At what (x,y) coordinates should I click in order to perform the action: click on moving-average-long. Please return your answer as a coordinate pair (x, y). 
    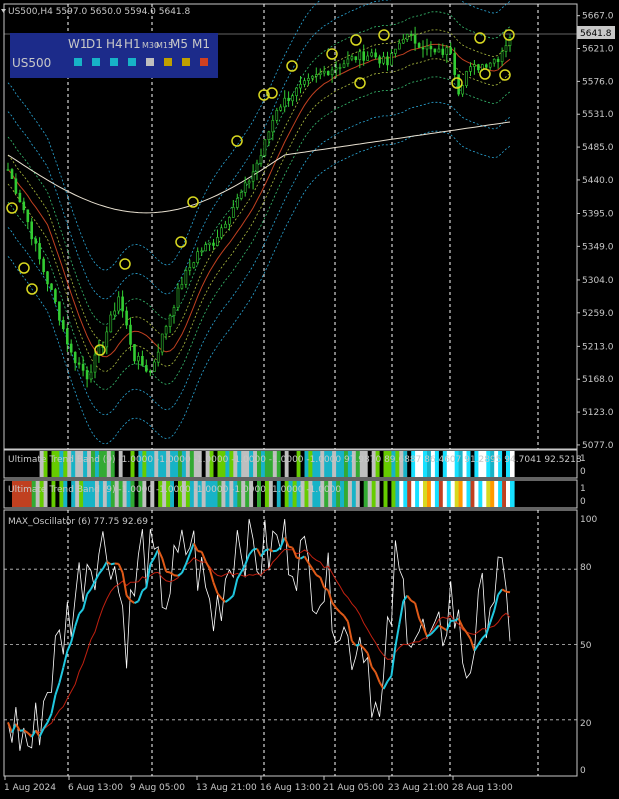
    Looking at the image, I should click on (259, 167).